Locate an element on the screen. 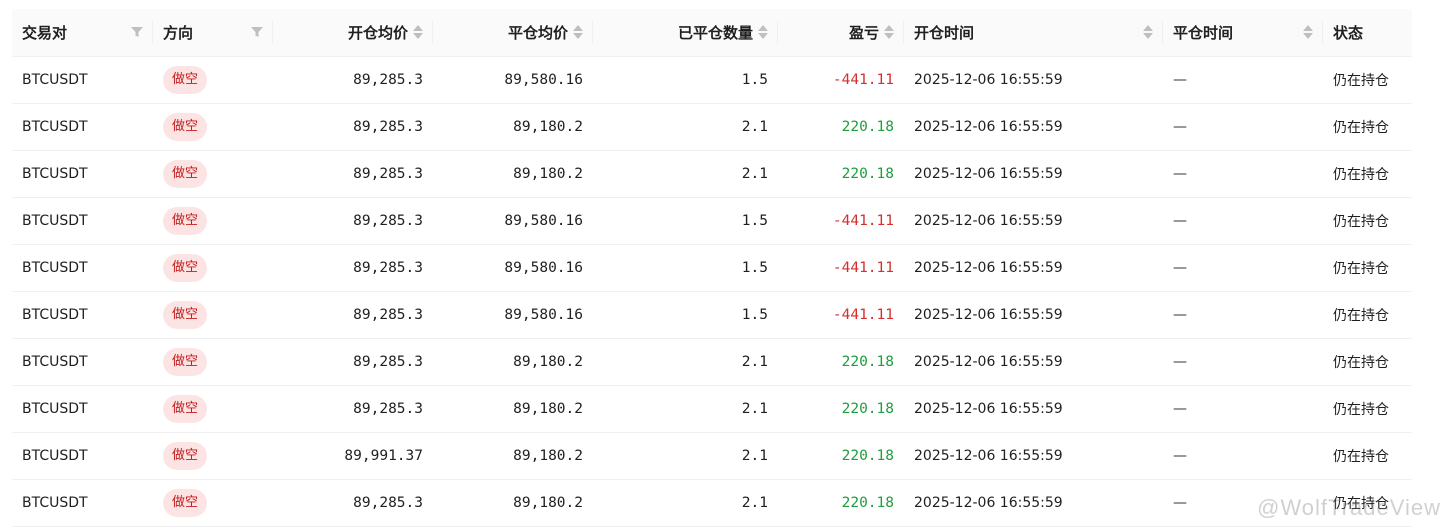  col-header-close-avg-label: 平仓均价 is located at coordinates (537, 32).